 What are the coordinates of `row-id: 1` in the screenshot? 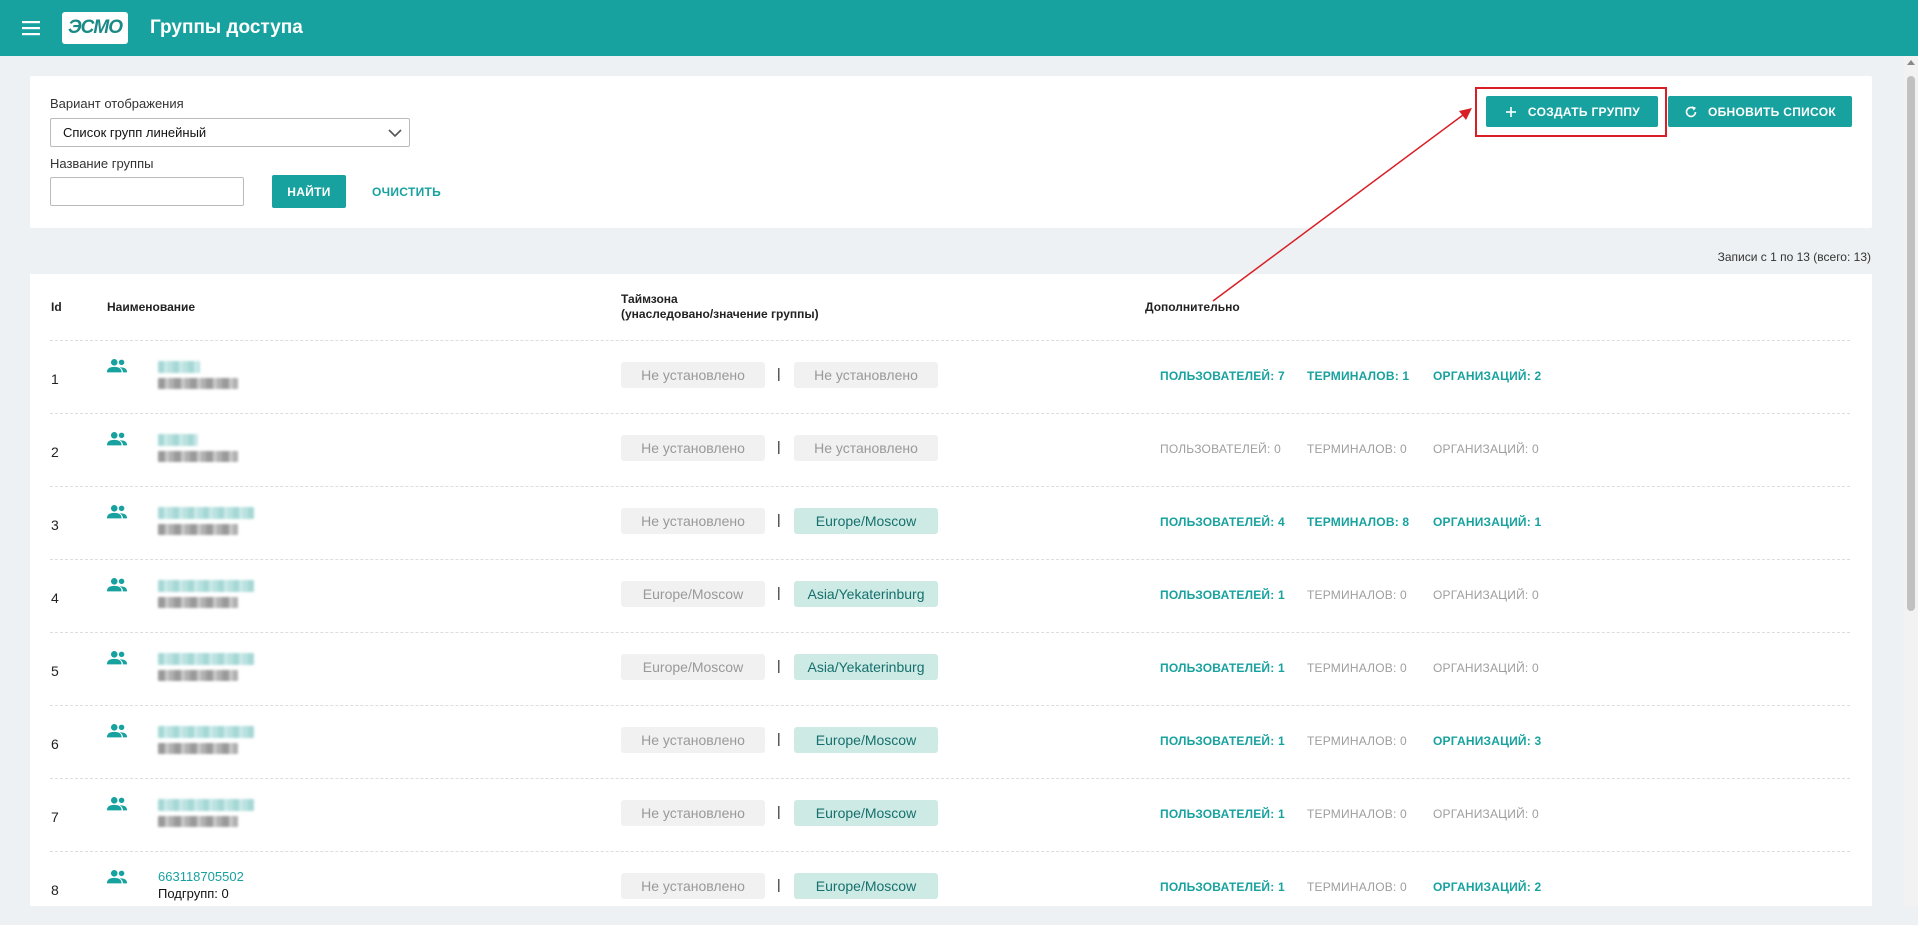 It's located at (55, 379).